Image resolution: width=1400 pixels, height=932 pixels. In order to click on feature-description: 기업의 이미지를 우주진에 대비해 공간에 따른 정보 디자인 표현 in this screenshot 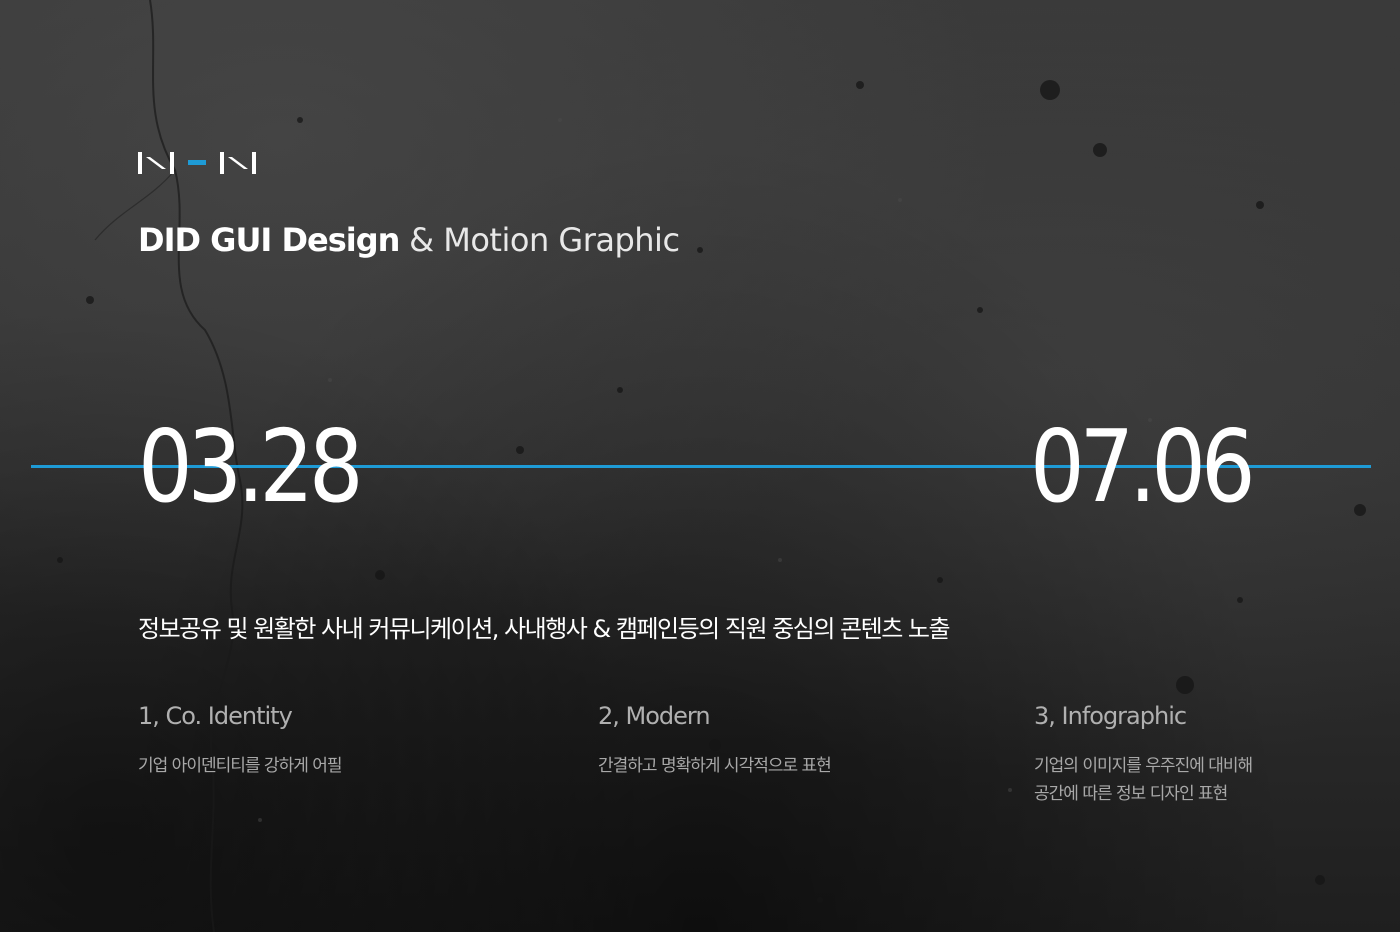, I will do `click(1199, 780)`.